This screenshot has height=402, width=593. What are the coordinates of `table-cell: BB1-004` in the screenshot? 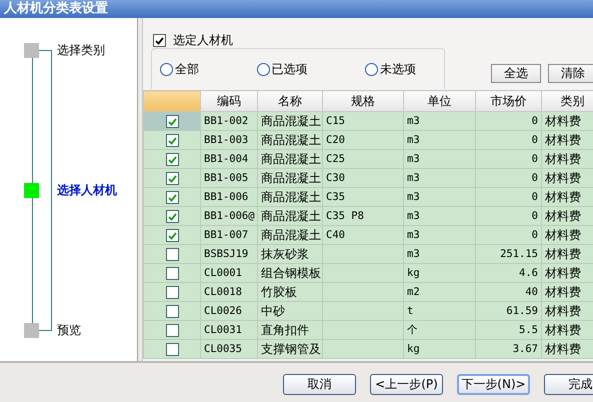 It's located at (229, 159).